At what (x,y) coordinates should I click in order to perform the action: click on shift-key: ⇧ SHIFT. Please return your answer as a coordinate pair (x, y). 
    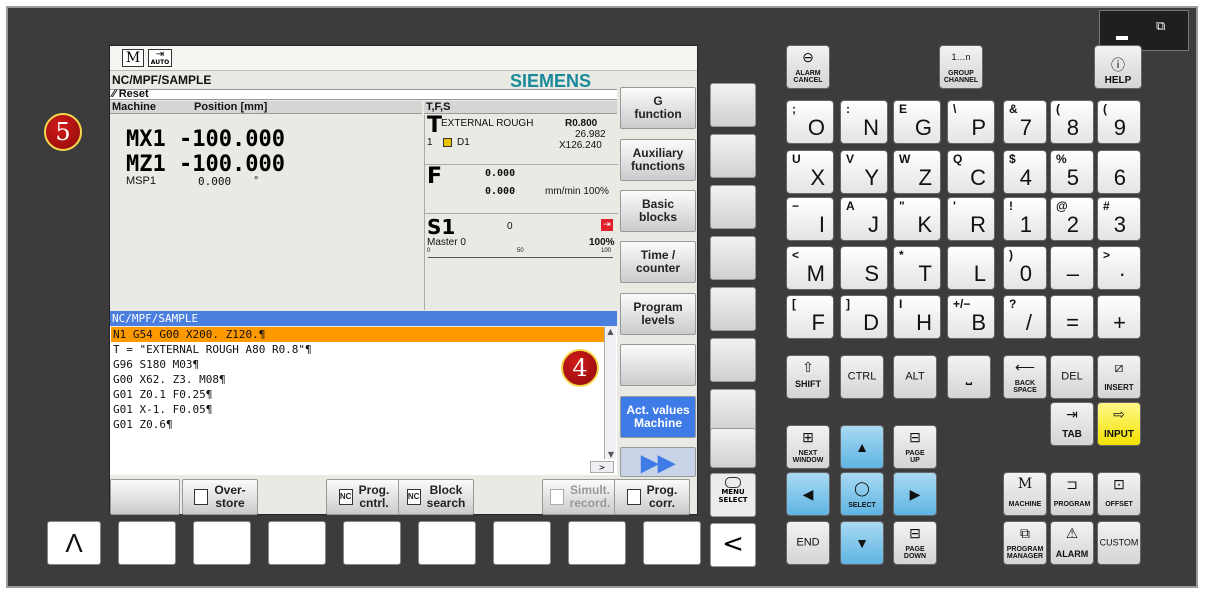
    Looking at the image, I should click on (808, 377).